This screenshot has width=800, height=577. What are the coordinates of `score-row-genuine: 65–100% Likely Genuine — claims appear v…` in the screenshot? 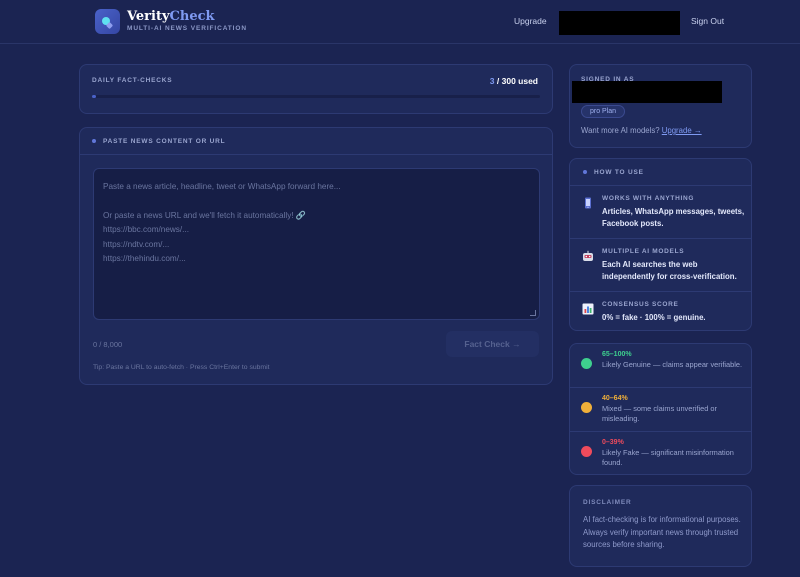 It's located at (660, 366).